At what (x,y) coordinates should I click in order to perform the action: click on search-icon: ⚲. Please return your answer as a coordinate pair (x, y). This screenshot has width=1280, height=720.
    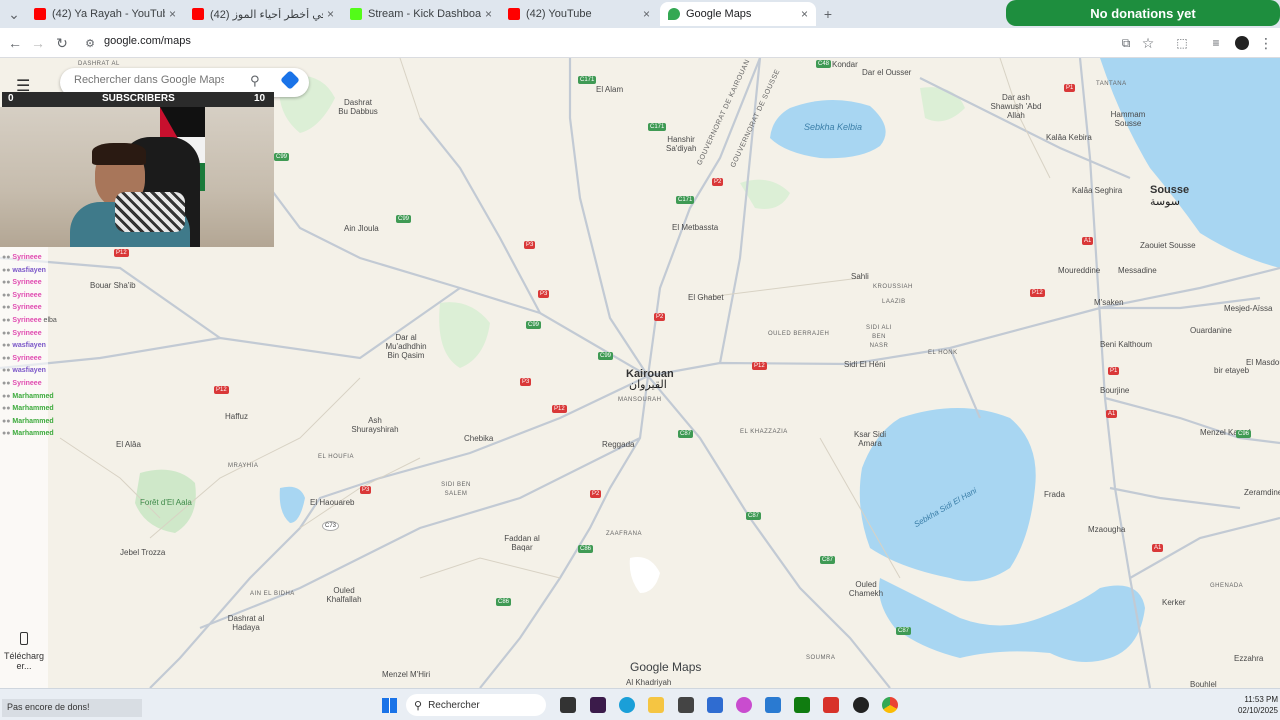
    Looking at the image, I should click on (255, 81).